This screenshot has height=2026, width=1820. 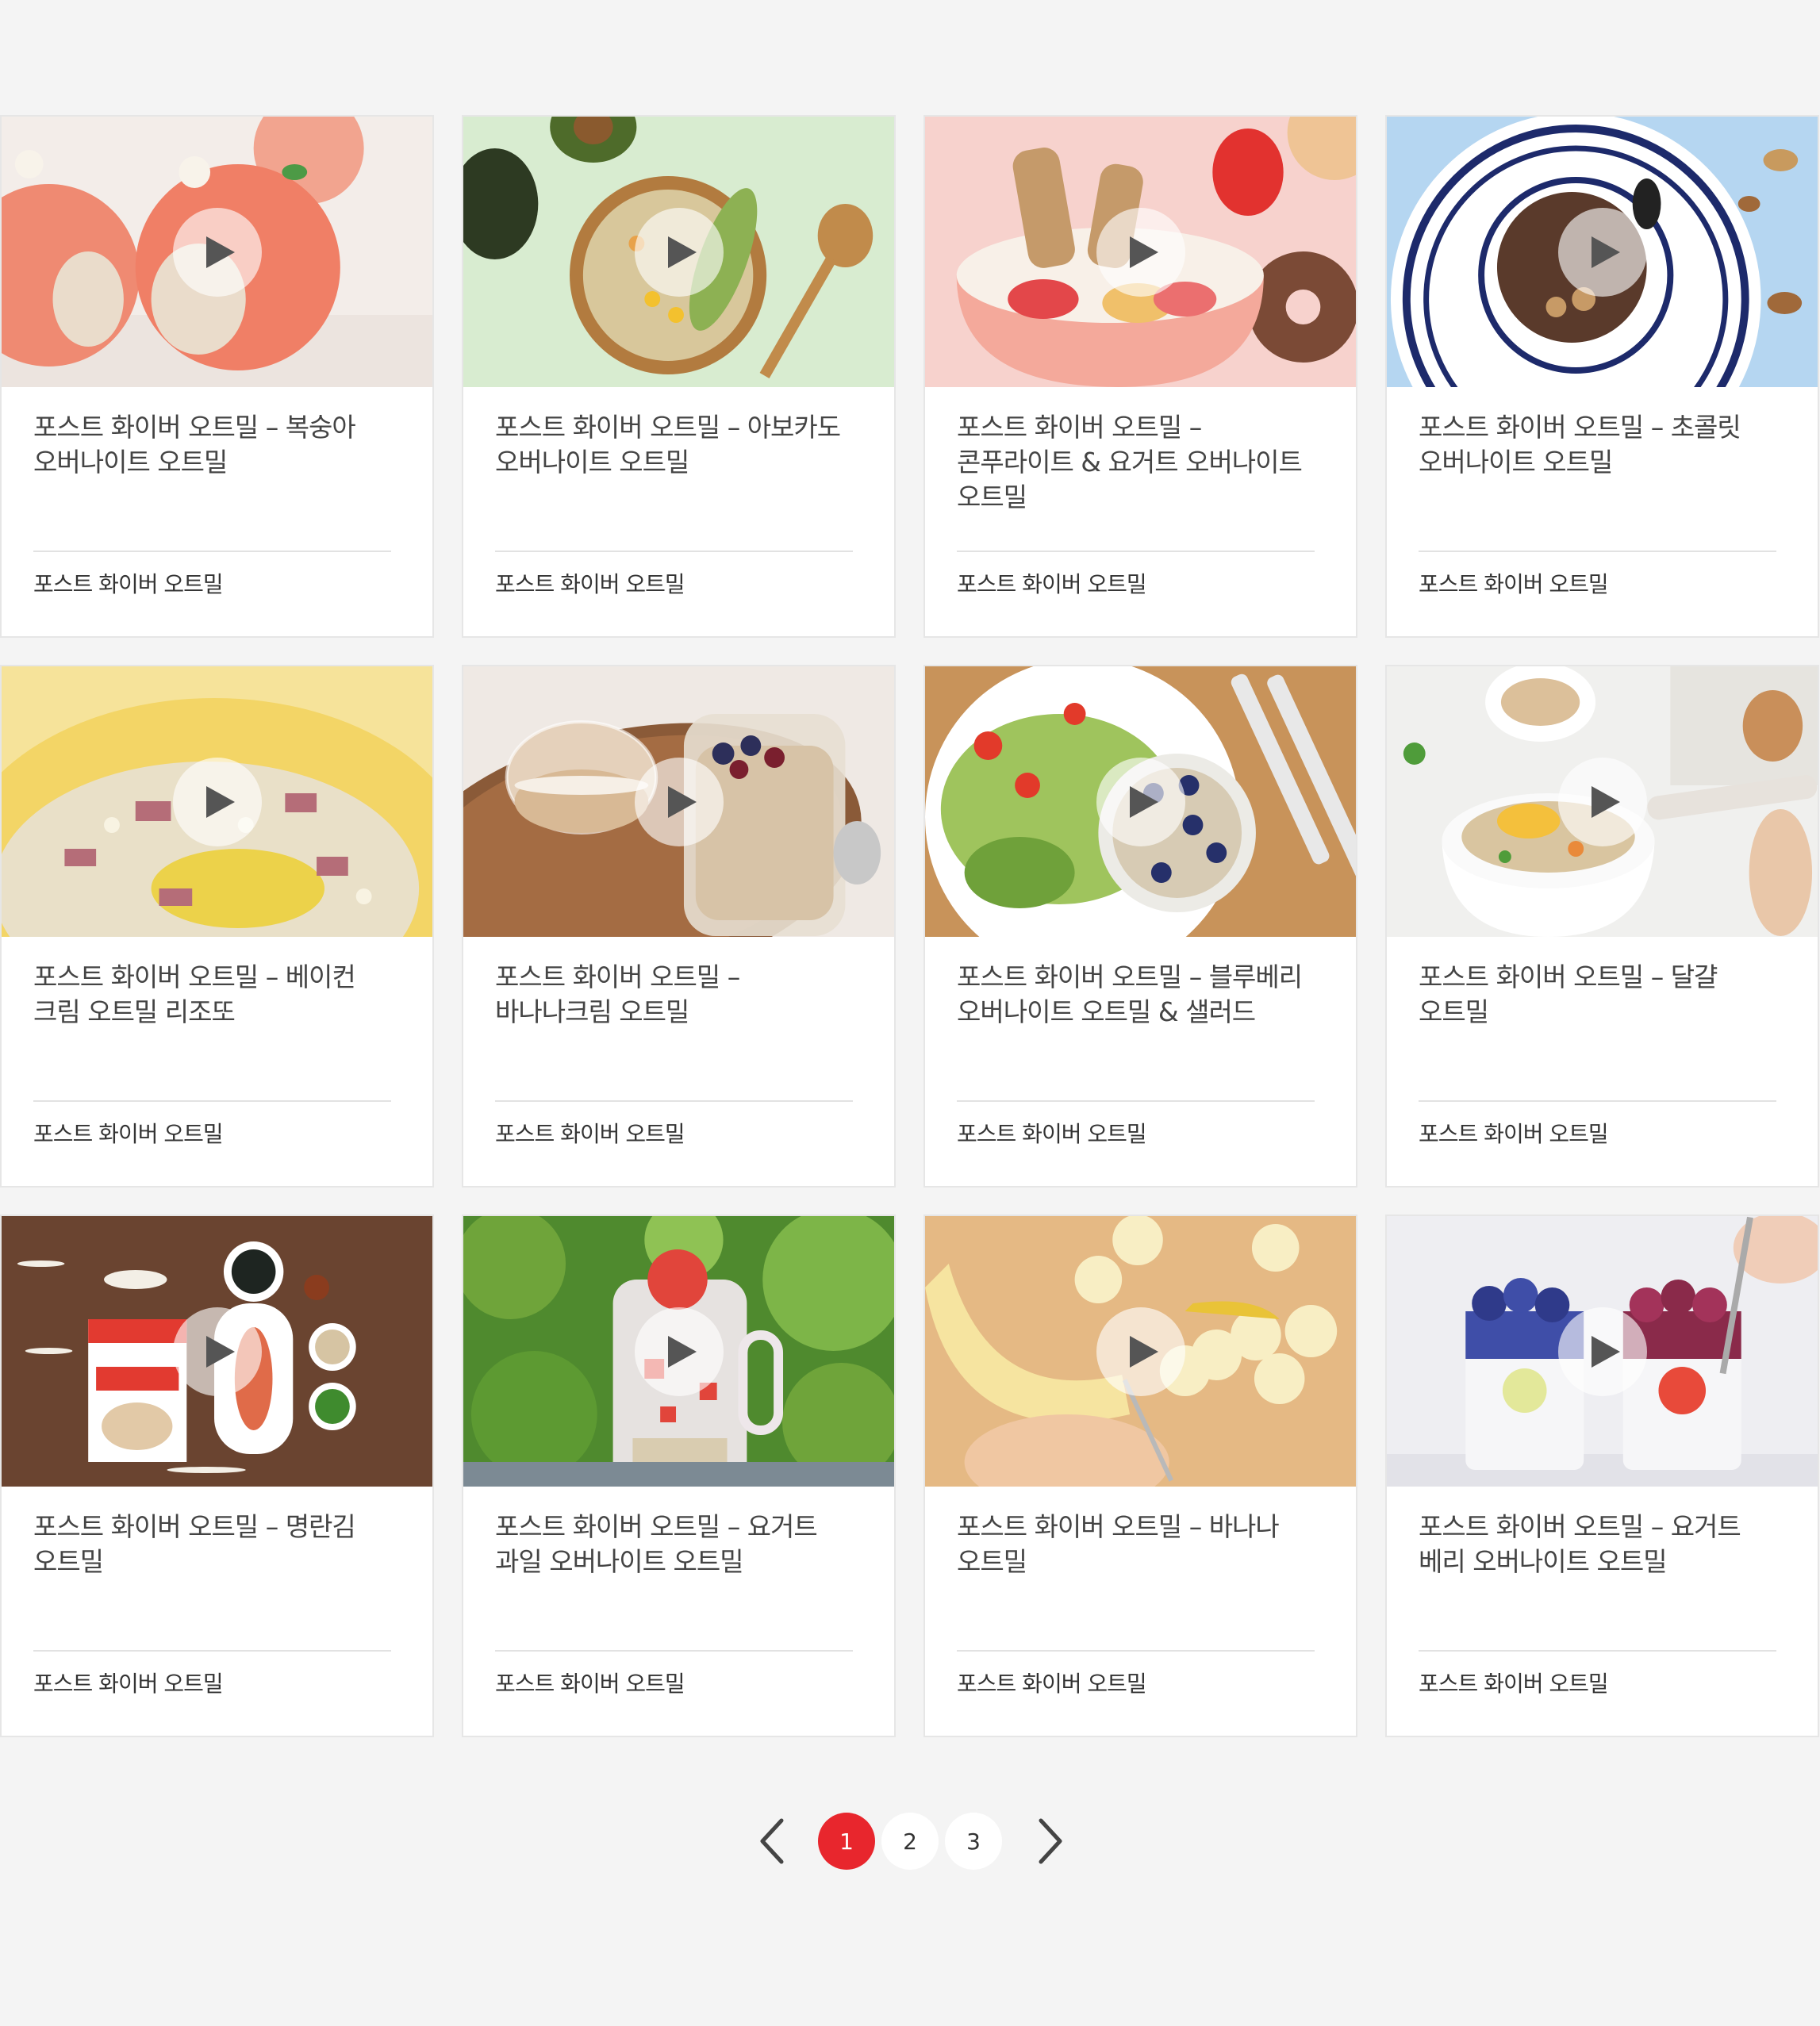 What do you see at coordinates (209, 1544) in the screenshot?
I see `recipe-title: 포스트 화이버 오트밀 – 명란김 오트밀` at bounding box center [209, 1544].